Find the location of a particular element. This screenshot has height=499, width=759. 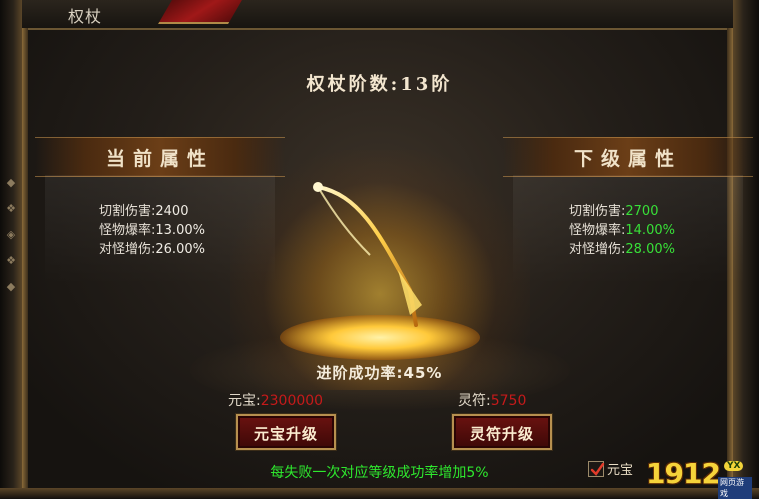

current-attr-header: 当前属性 is located at coordinates (160, 157).